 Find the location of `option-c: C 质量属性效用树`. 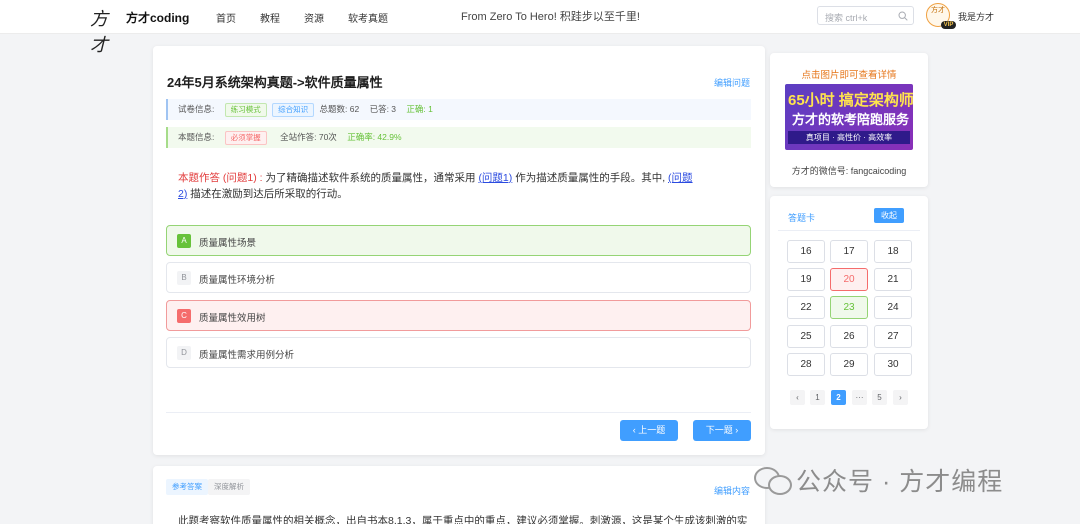

option-c: C 质量属性效用树 is located at coordinates (458, 315).